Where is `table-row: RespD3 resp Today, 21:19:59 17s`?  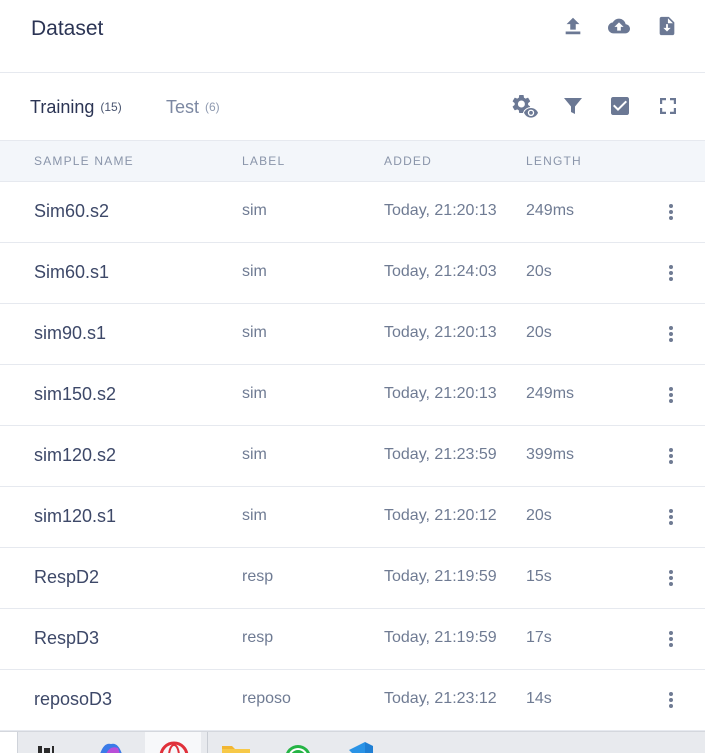 table-row: RespD3 resp Today, 21:19:59 17s is located at coordinates (352, 639).